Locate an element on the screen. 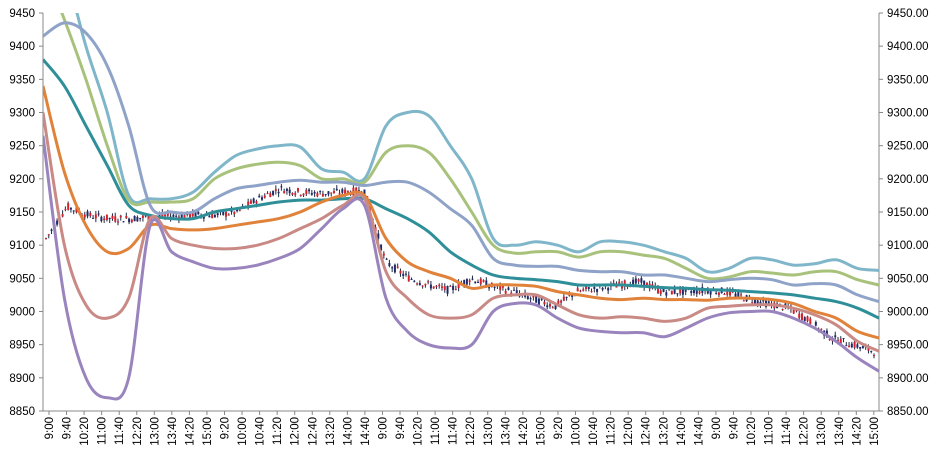 The image size is (950, 459). x-tick-label: 9:20 is located at coordinates (226, 428).